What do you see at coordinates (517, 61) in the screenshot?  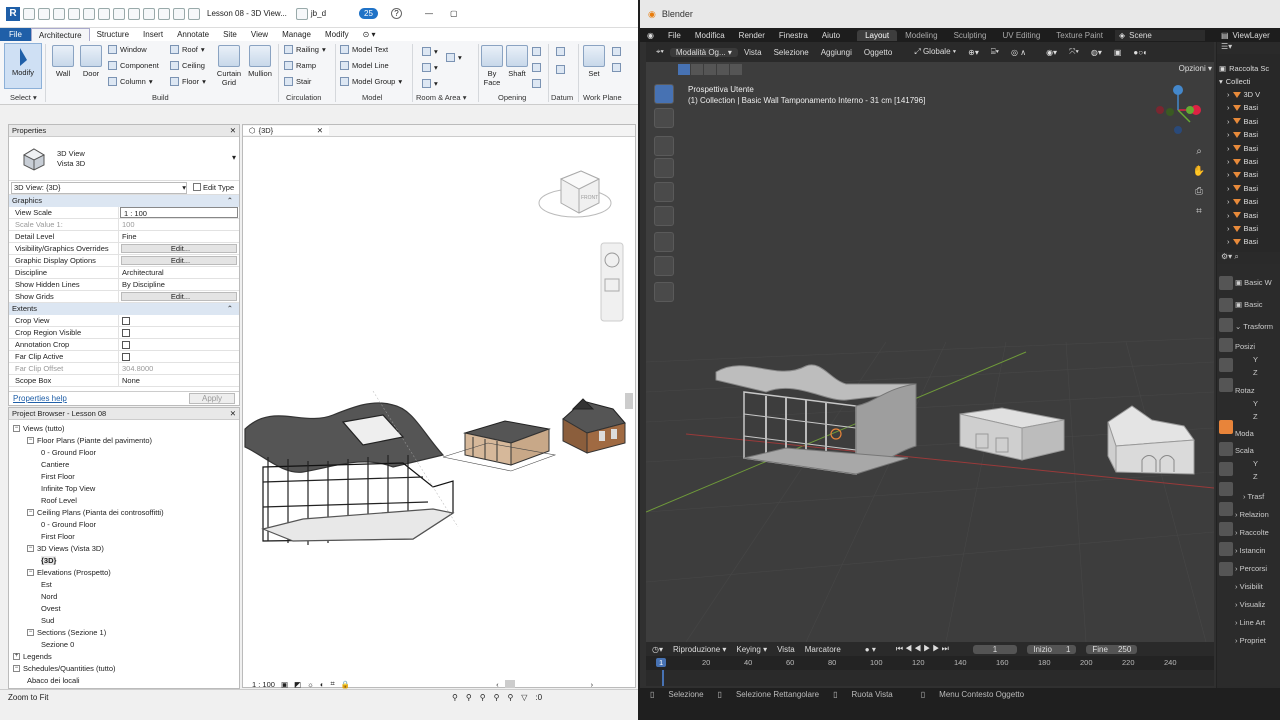 I see `shaft-button: Shaft` at bounding box center [517, 61].